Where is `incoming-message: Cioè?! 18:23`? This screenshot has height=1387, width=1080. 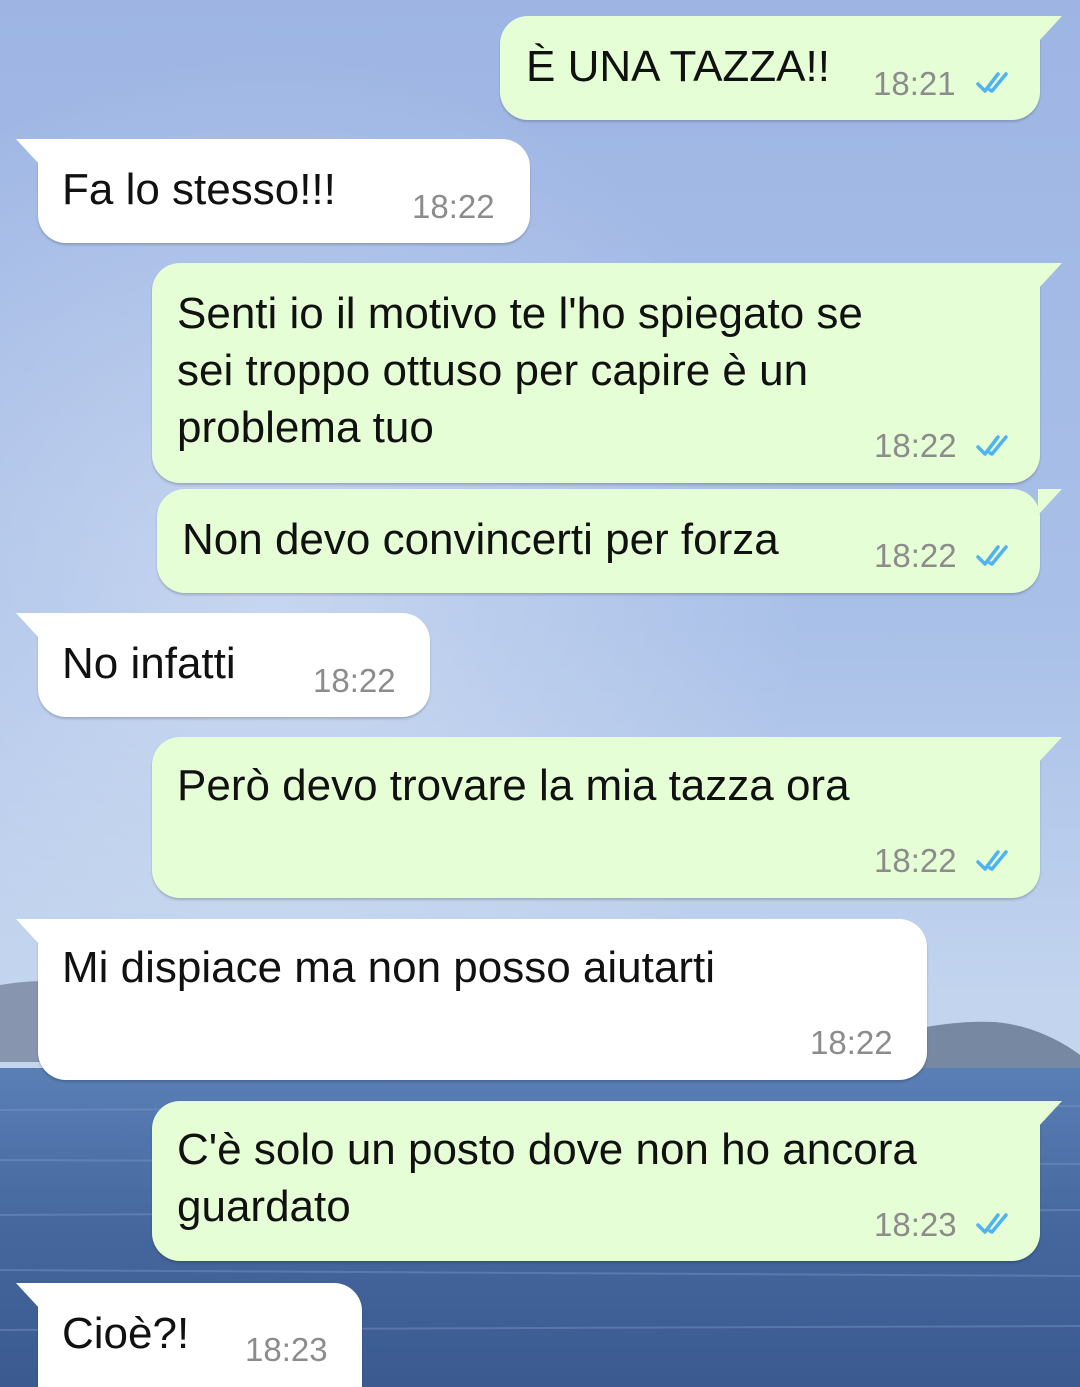 incoming-message: Cioè?! 18:23 is located at coordinates (189, 1335).